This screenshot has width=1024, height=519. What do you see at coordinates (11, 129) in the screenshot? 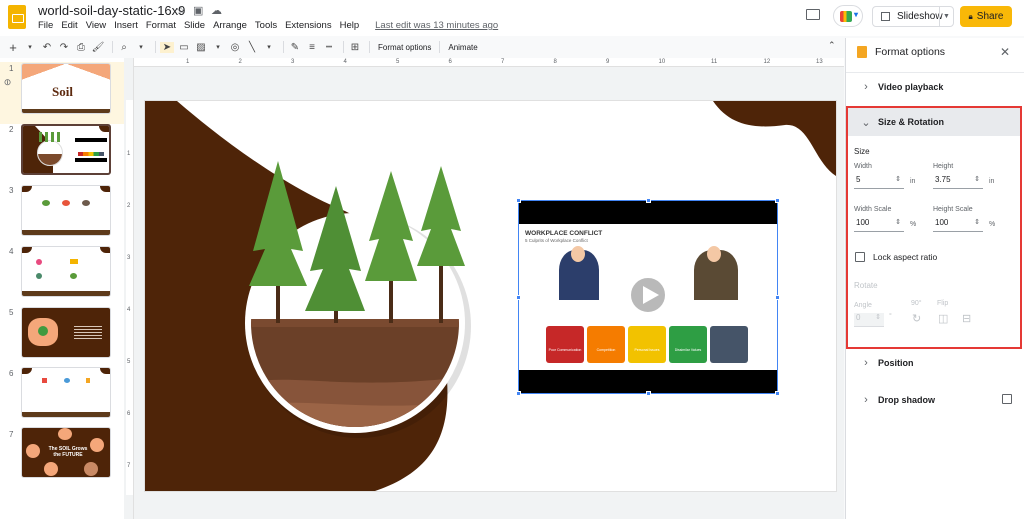
I see `slide-number: 2` at bounding box center [11, 129].